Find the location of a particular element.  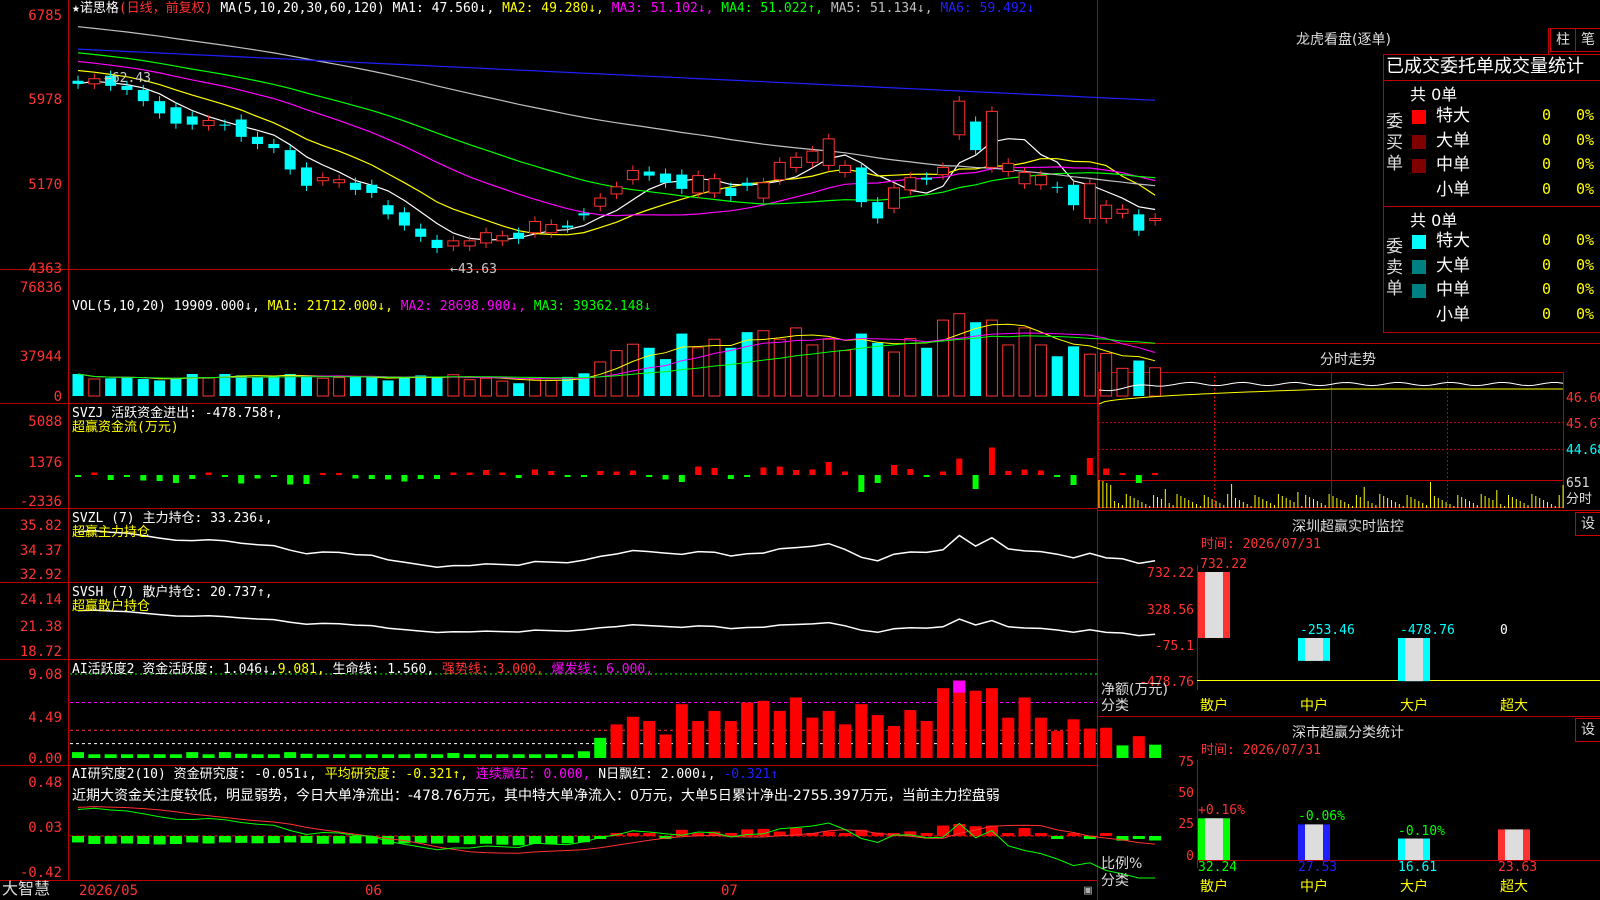

column-view-button: 柱 is located at coordinates (1563, 40).